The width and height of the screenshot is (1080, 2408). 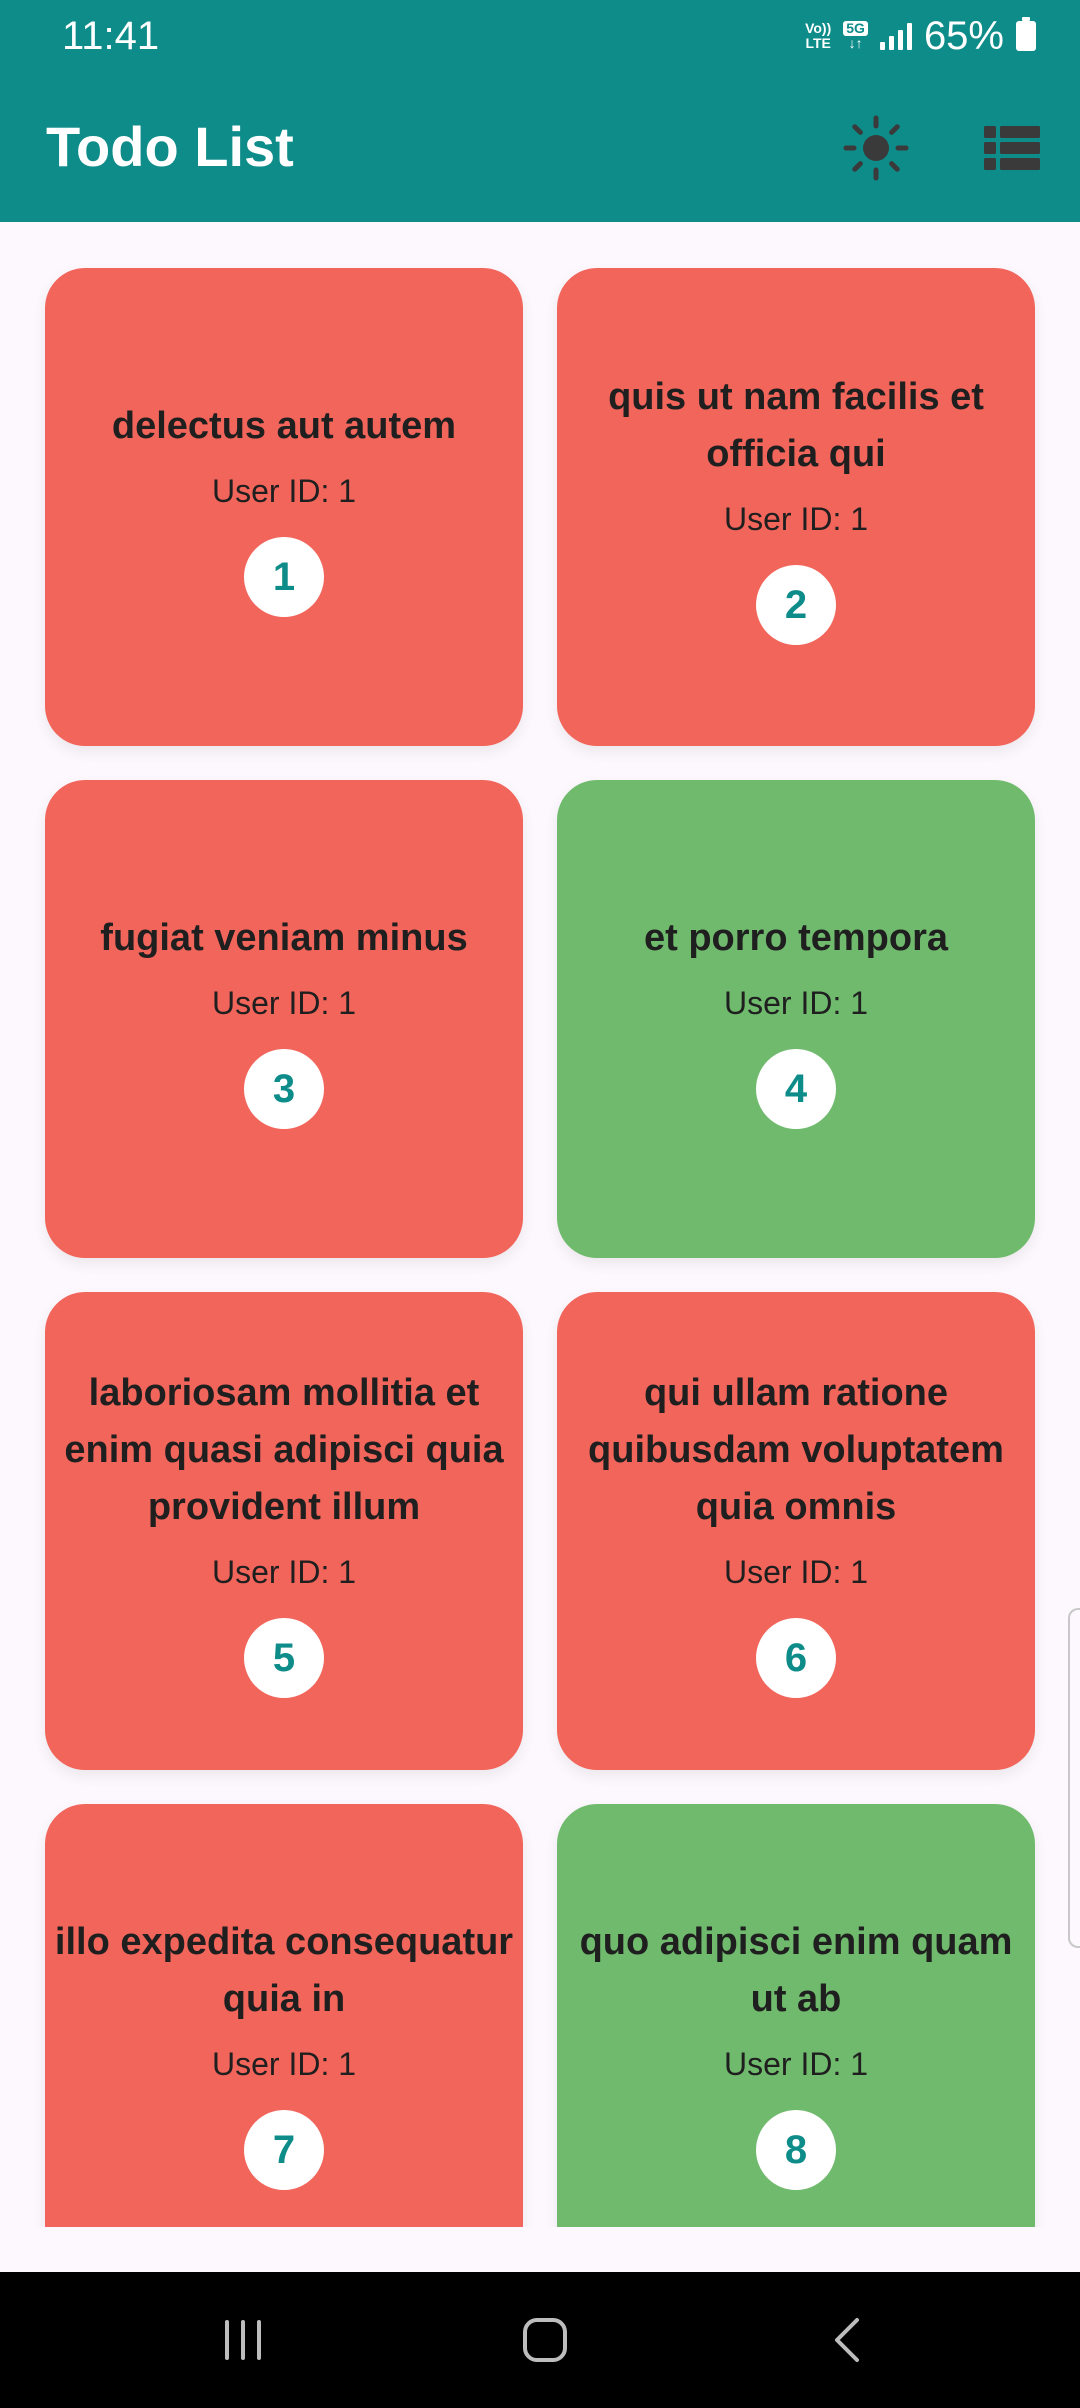 What do you see at coordinates (284, 576) in the screenshot?
I see `todo-id-badge: 1` at bounding box center [284, 576].